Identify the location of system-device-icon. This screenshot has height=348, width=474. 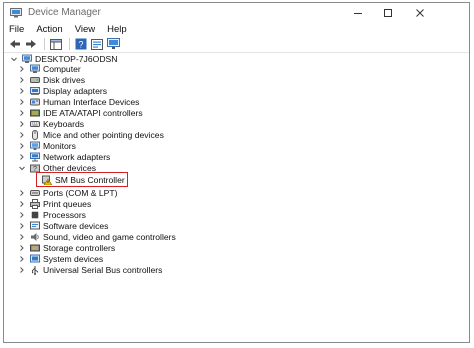
(35, 258).